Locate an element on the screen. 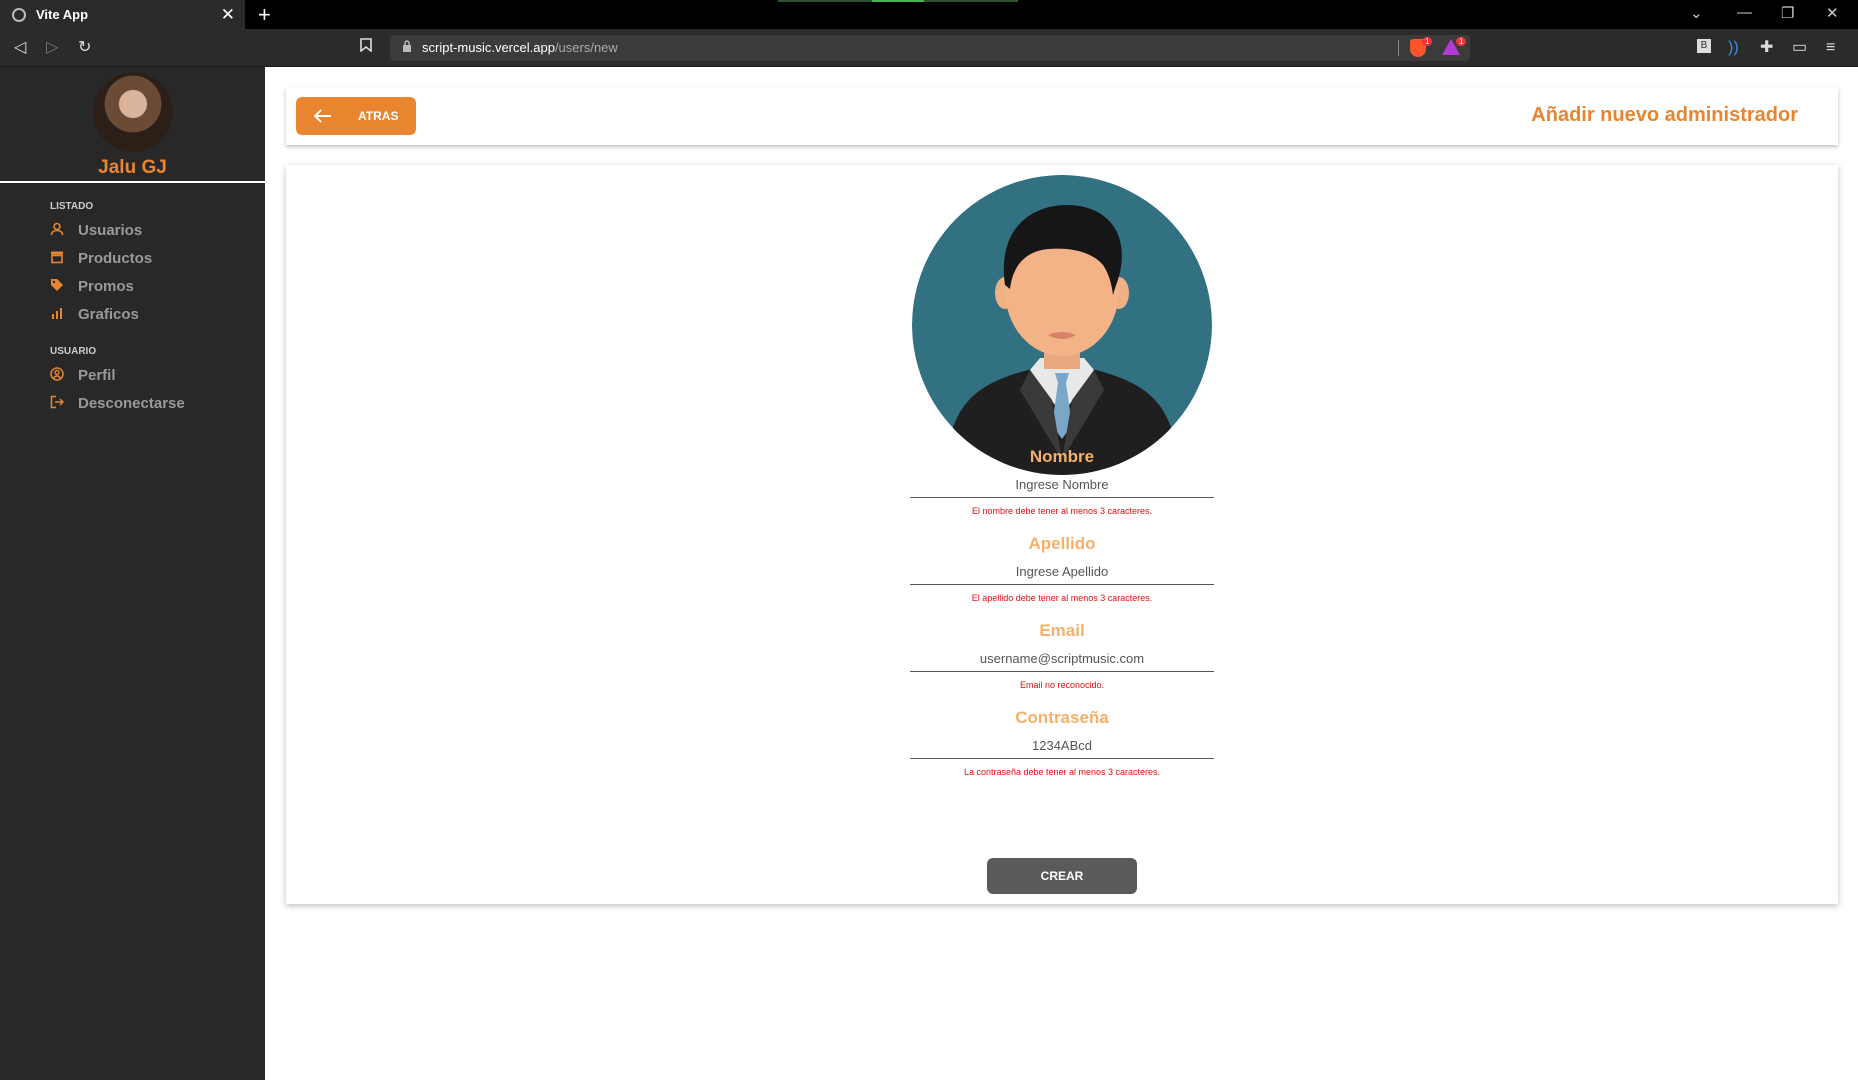 The width and height of the screenshot is (1858, 1080). field-label-nombre: Nombre is located at coordinates (1062, 456).